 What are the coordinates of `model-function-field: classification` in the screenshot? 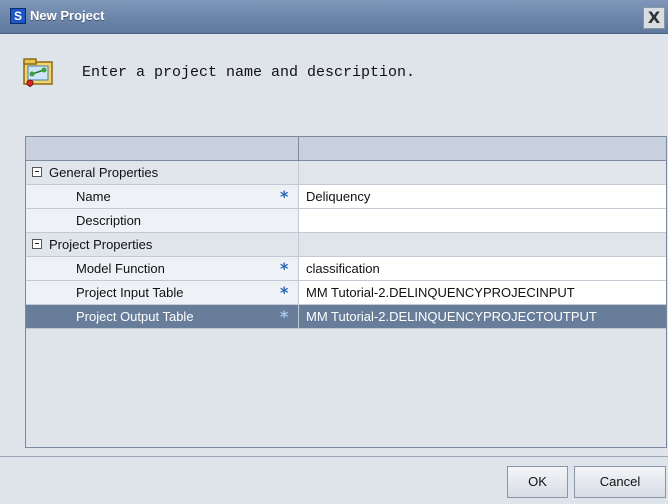 It's located at (482, 268).